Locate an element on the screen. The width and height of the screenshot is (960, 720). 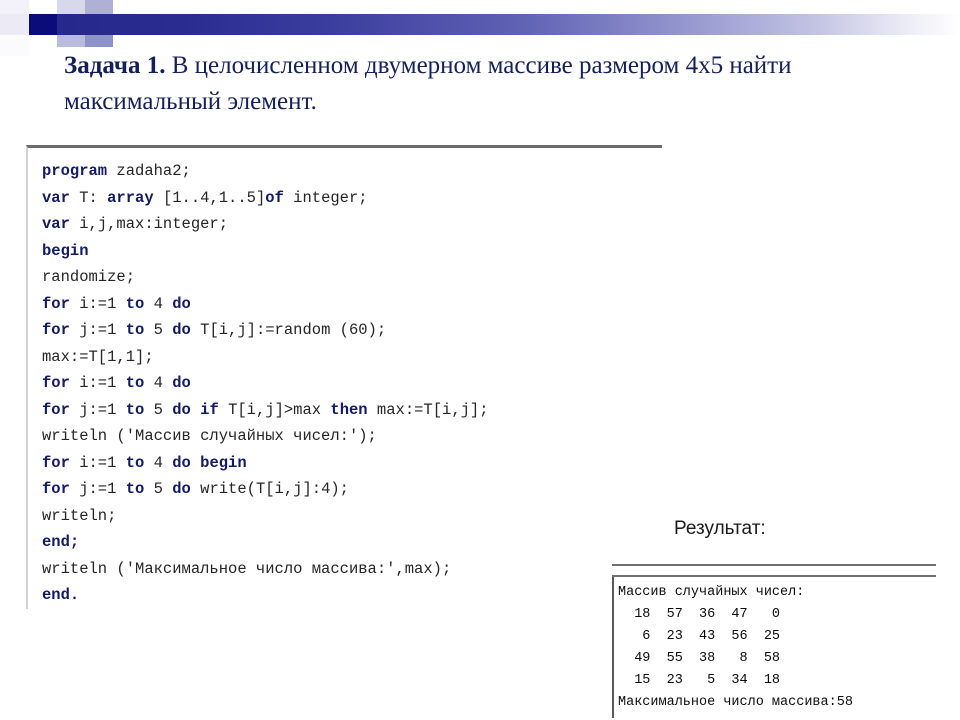
code-text: writeln ('Массив случайных чисел:'); is located at coordinates (209, 436).